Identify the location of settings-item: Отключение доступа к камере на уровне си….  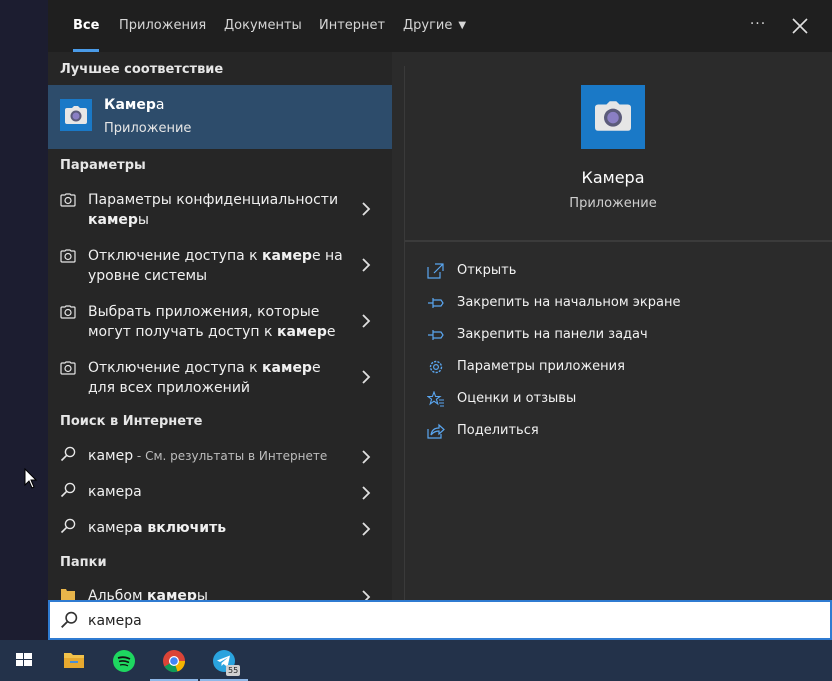
(220, 266).